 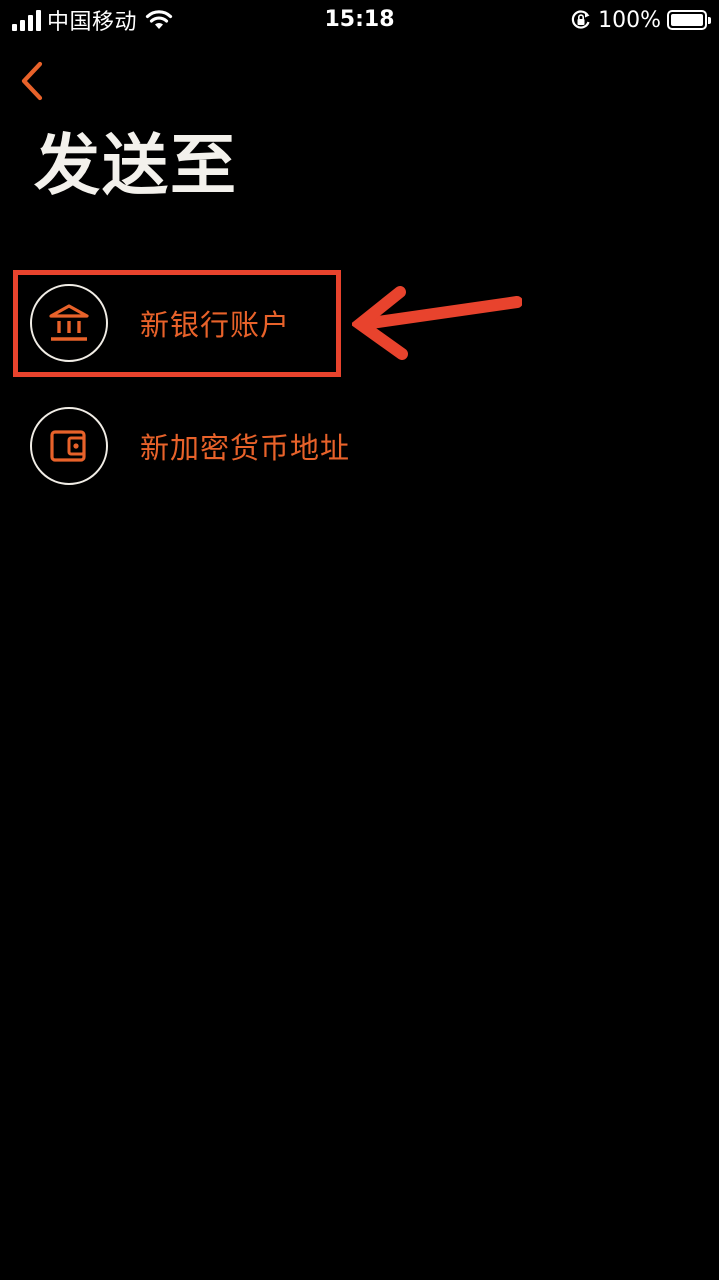 What do you see at coordinates (245, 448) in the screenshot?
I see `option-label: 新加密货币地址` at bounding box center [245, 448].